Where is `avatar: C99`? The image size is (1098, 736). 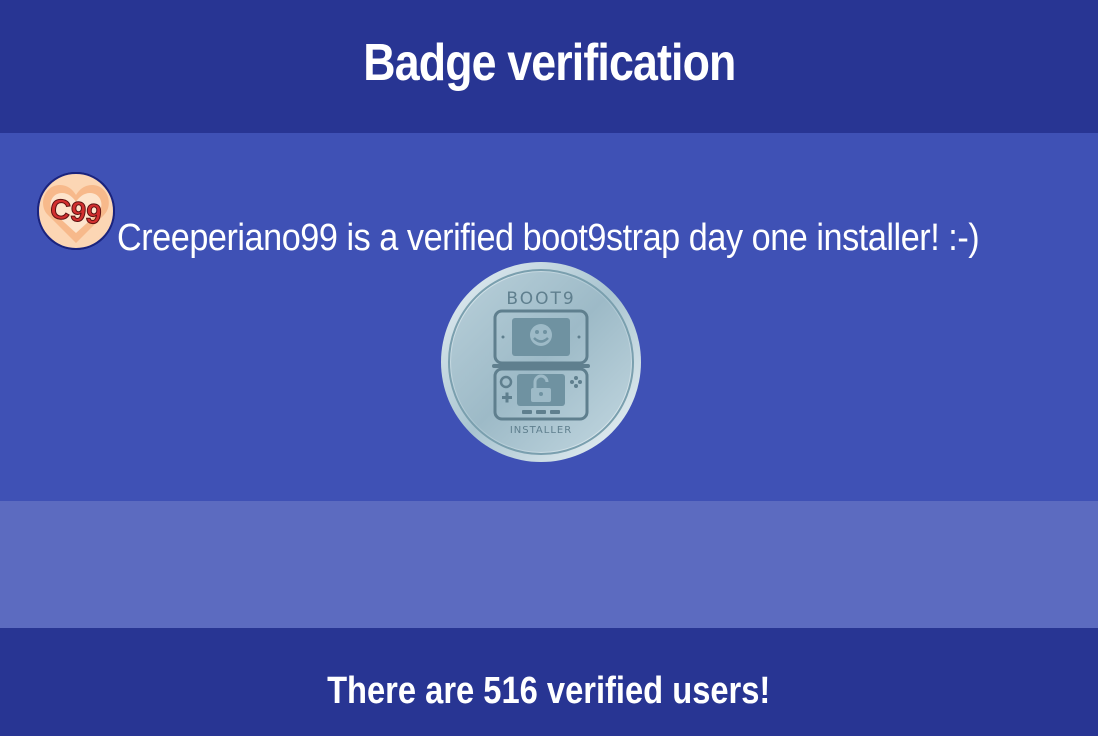
avatar: C99 is located at coordinates (76, 211).